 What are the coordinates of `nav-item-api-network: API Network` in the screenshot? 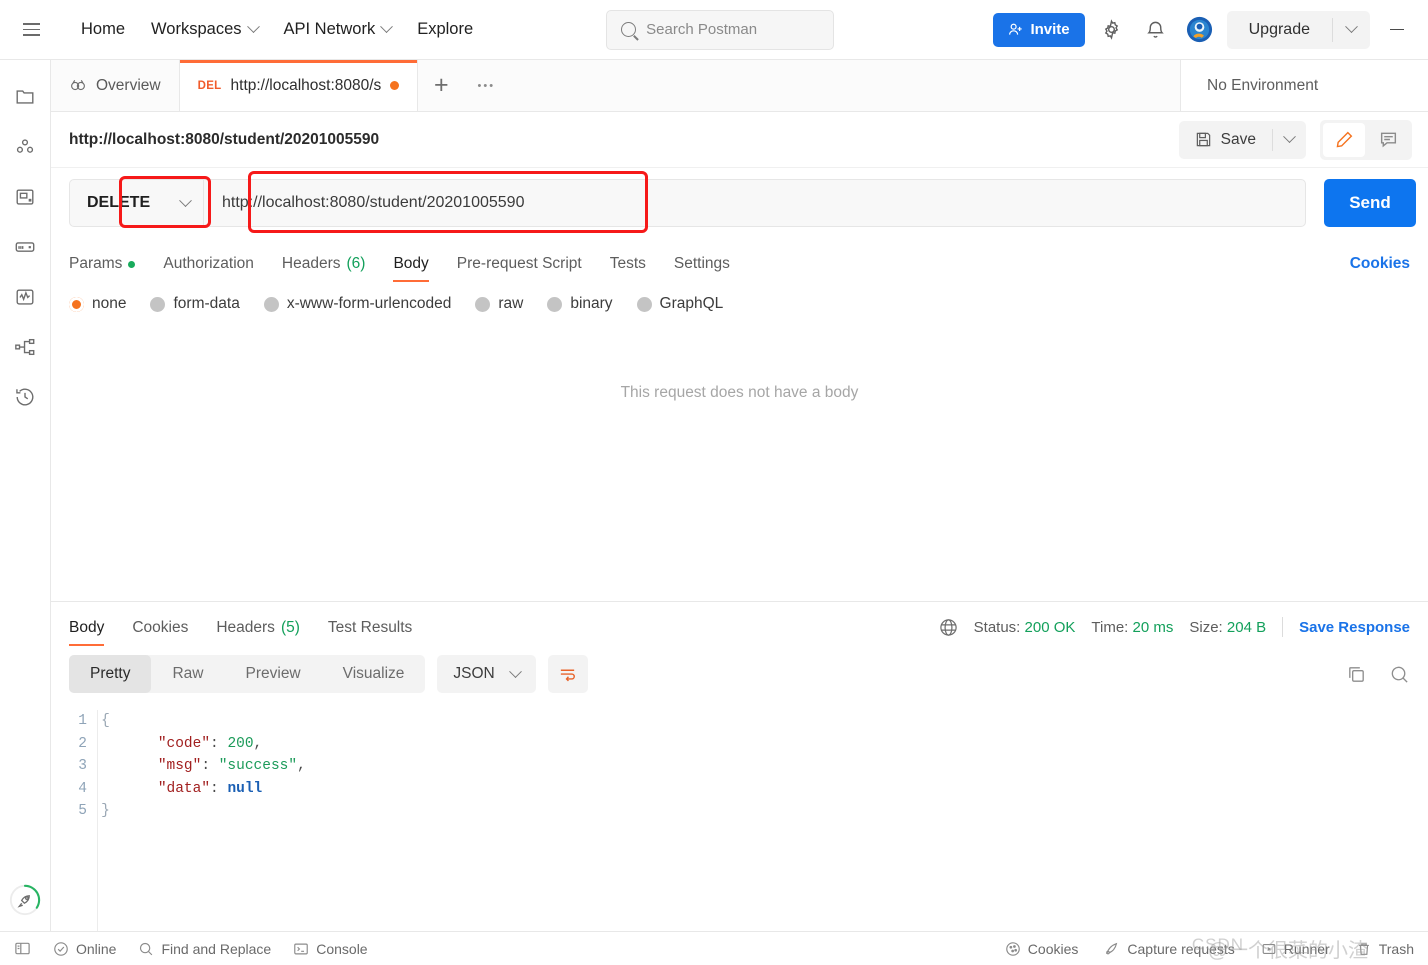 It's located at (338, 29).